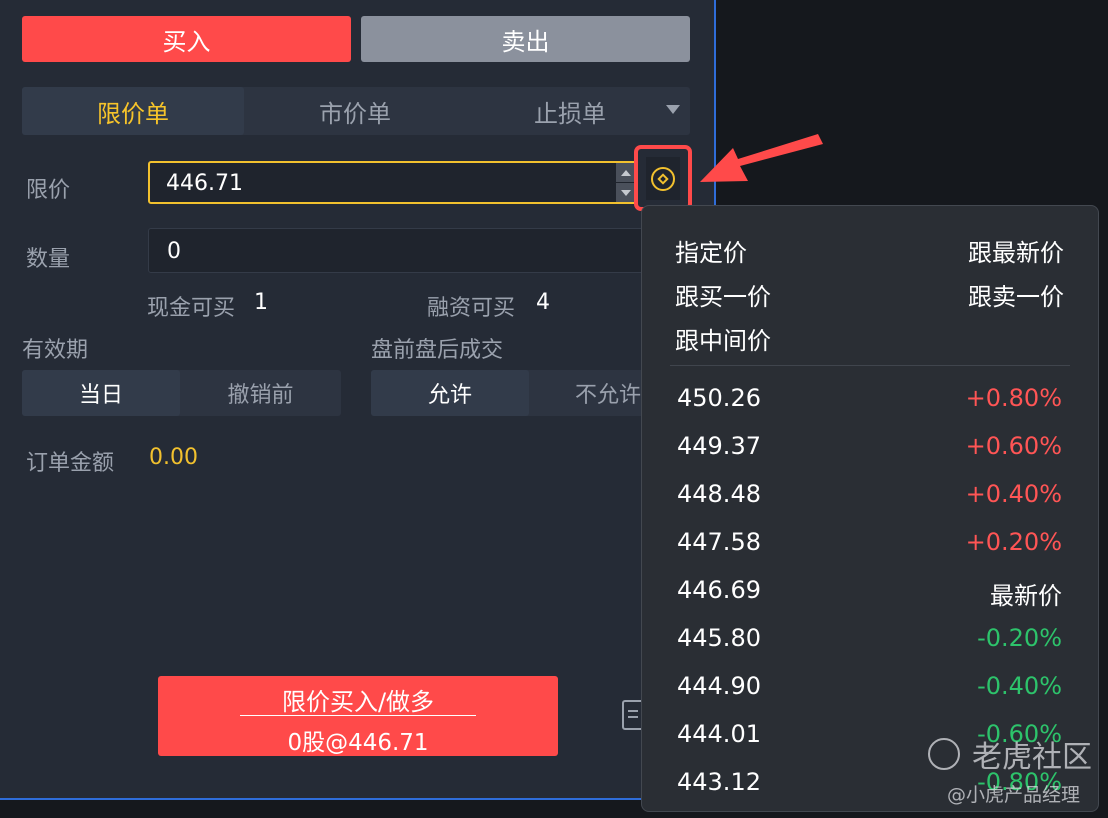 The image size is (1108, 818). What do you see at coordinates (173, 457) in the screenshot?
I see `order-amount-value: 0.00` at bounding box center [173, 457].